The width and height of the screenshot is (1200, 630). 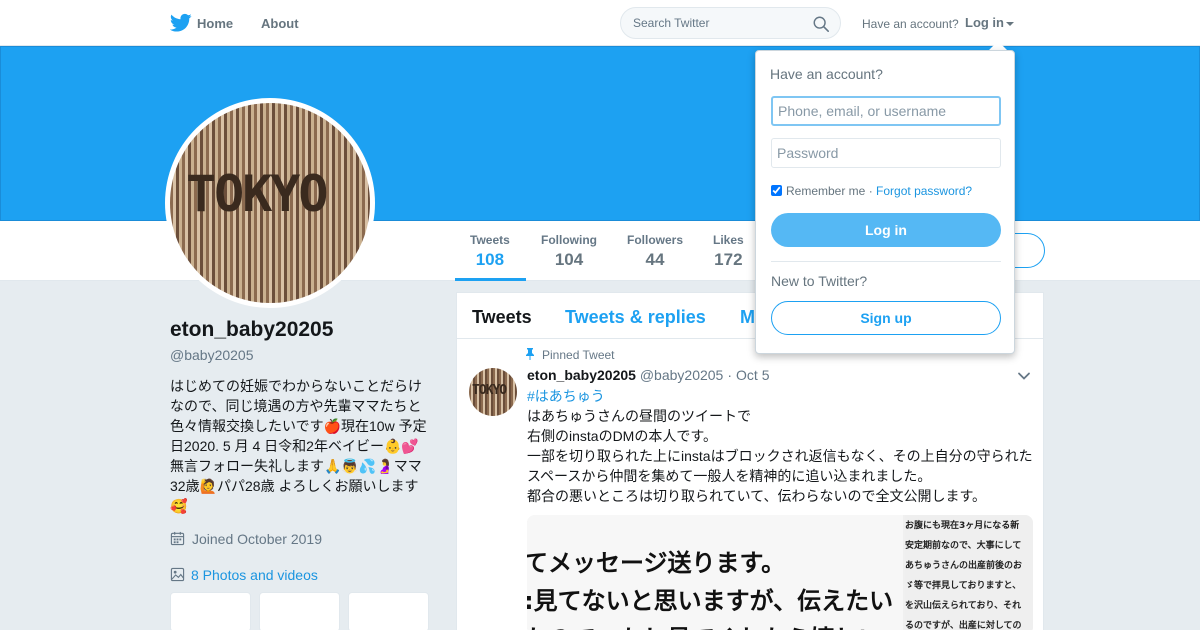 What do you see at coordinates (578, 355) in the screenshot?
I see `pinned-text: Pinned Tweet` at bounding box center [578, 355].